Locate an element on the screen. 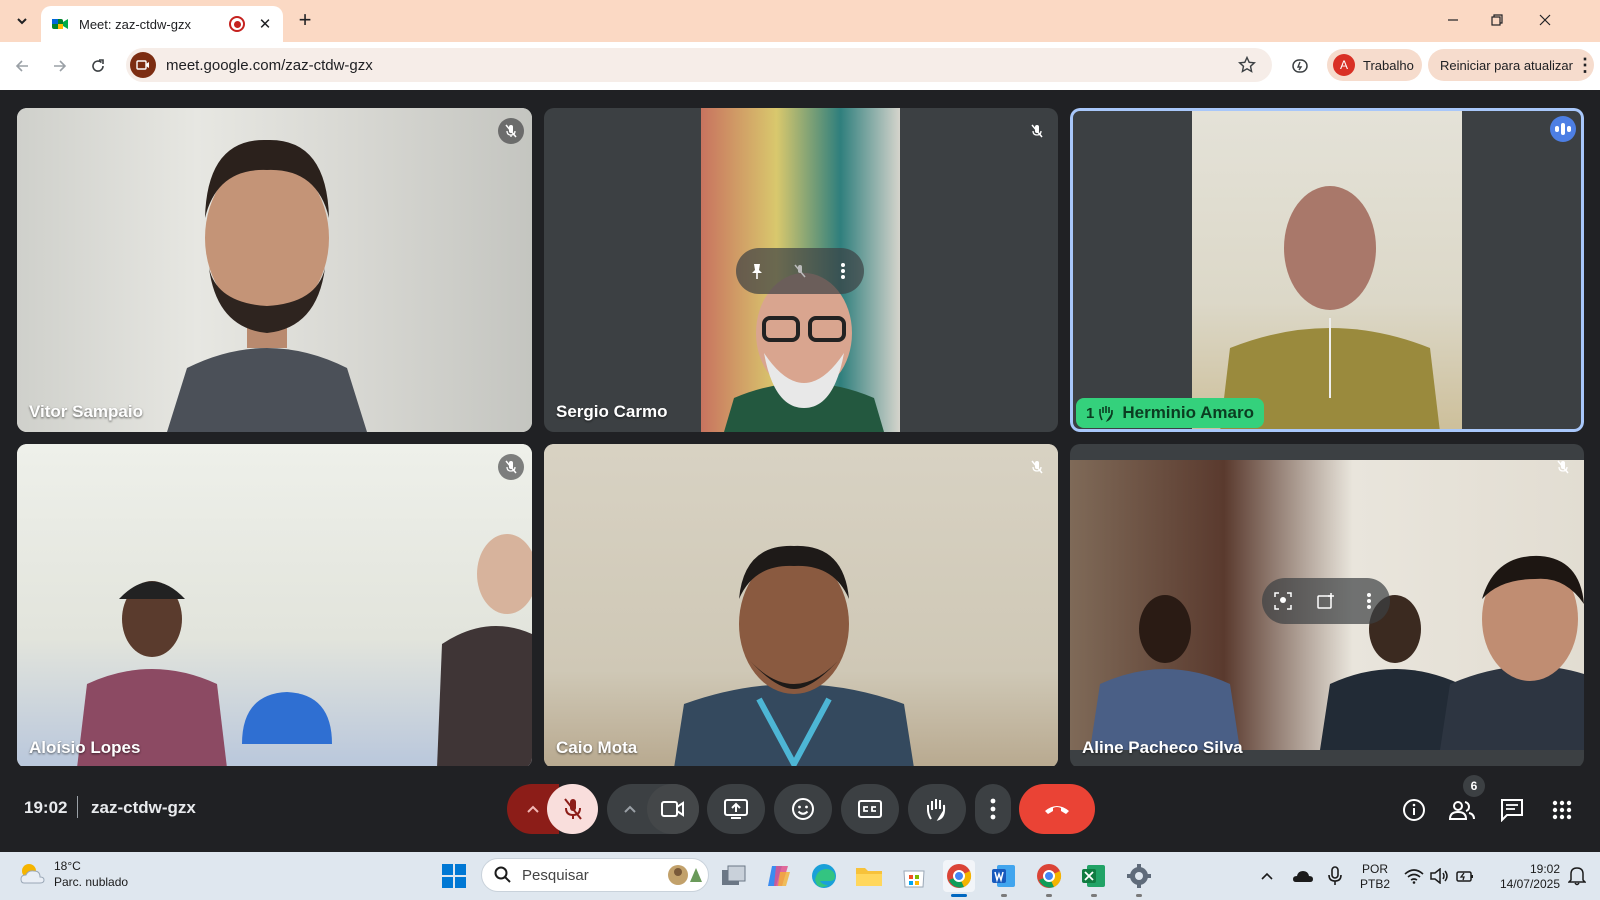 This screenshot has width=1600, height=900. participant-name: Aloísio Lopes is located at coordinates (85, 747).